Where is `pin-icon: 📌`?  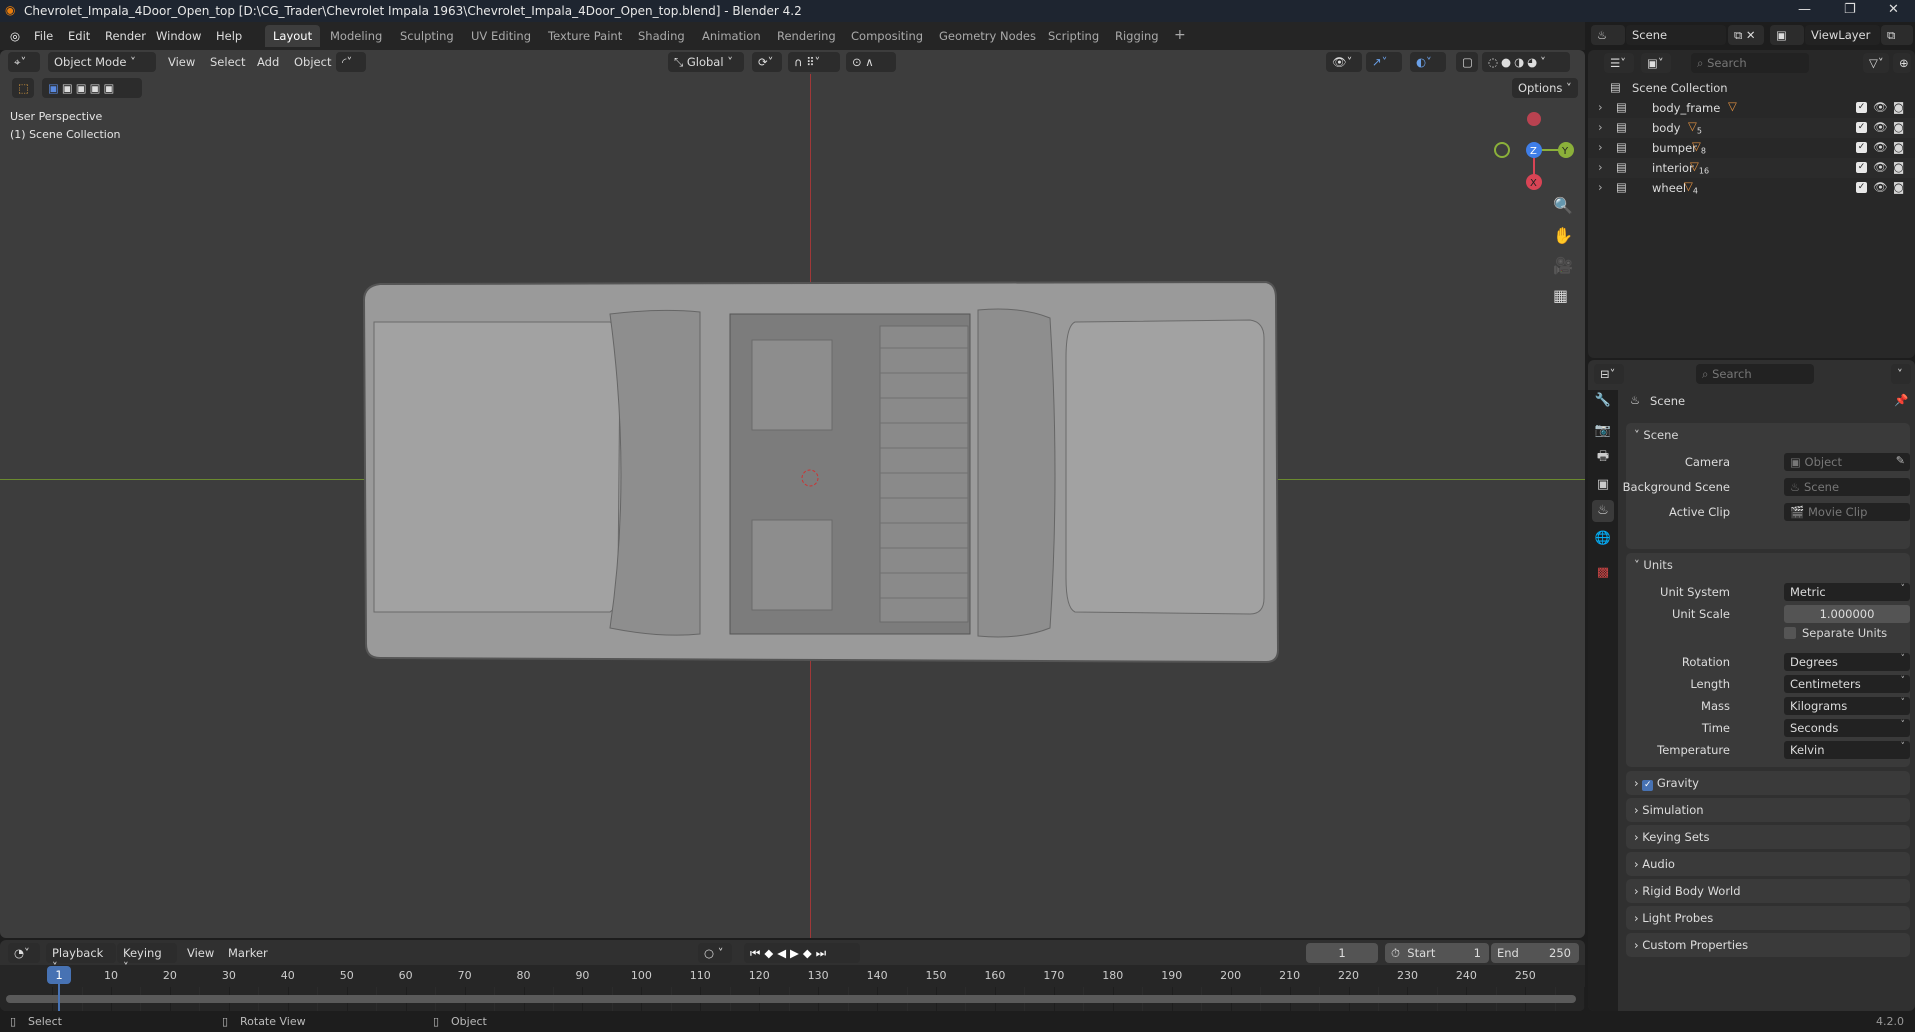
pin-icon: 📌 is located at coordinates (1901, 400).